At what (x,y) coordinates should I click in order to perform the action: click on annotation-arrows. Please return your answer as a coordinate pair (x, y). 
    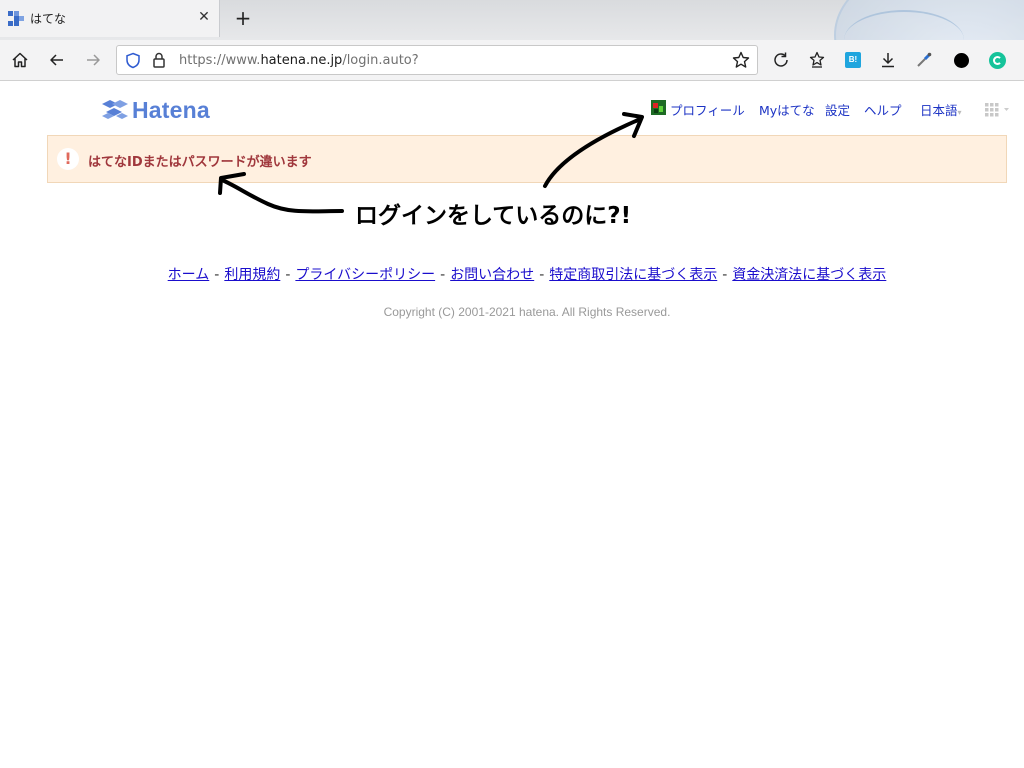
    Looking at the image, I should click on (431, 163).